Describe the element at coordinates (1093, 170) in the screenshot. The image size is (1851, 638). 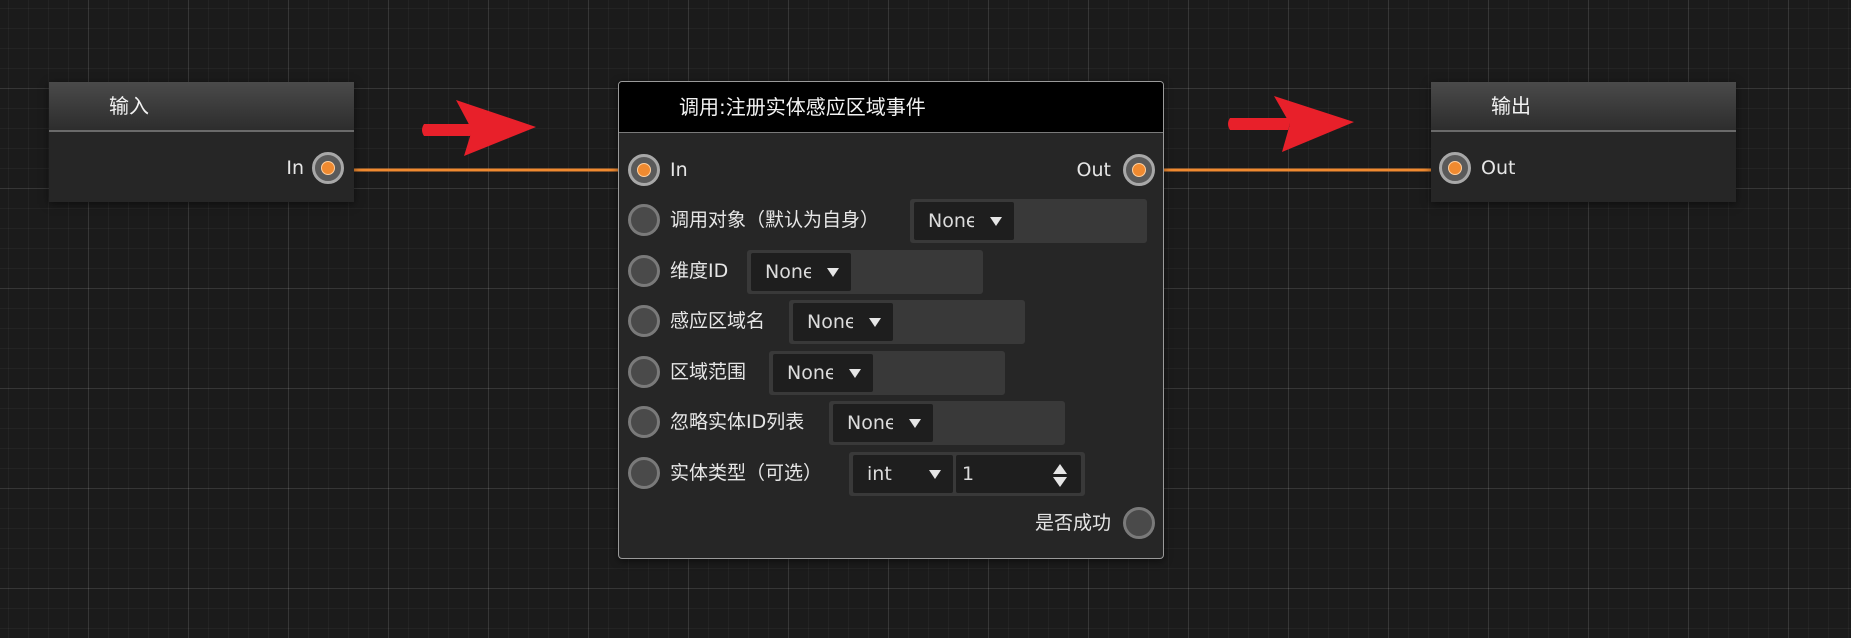
I see `main-exec-out-label: Out` at that location.